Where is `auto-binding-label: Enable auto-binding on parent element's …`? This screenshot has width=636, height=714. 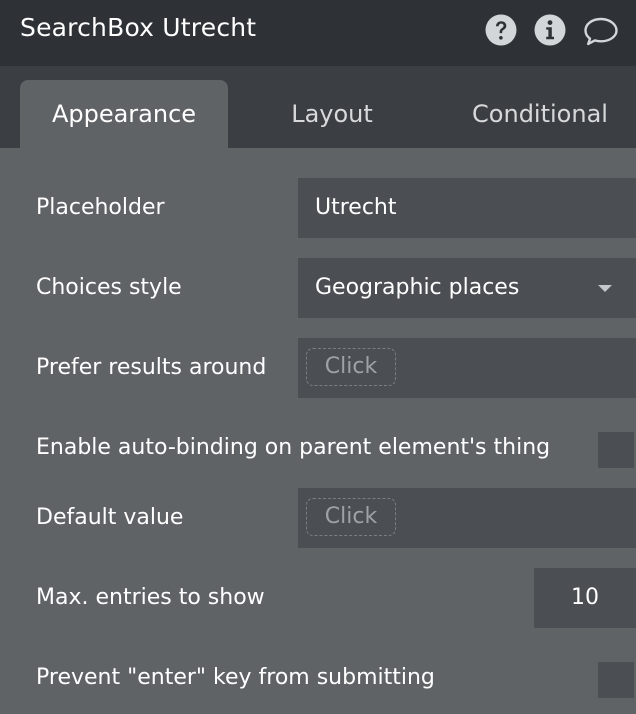
auto-binding-label: Enable auto-binding on parent element's … is located at coordinates (293, 447).